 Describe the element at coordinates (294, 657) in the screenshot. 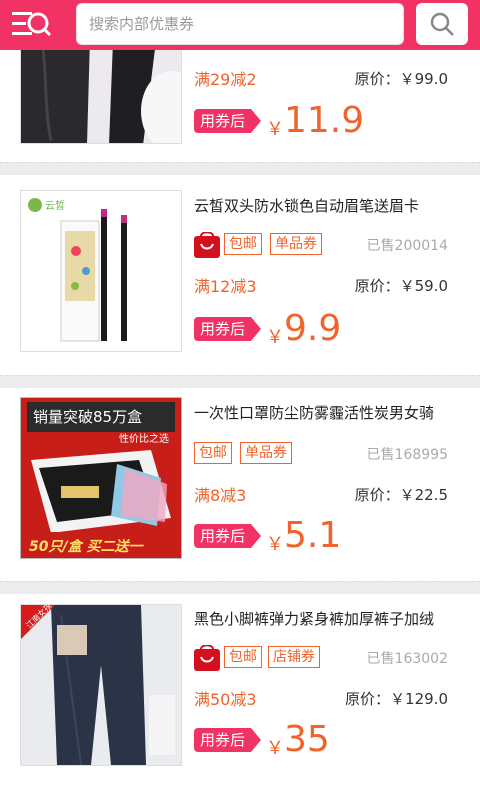

I see `tag-shop-coupon: 店铺券` at that location.